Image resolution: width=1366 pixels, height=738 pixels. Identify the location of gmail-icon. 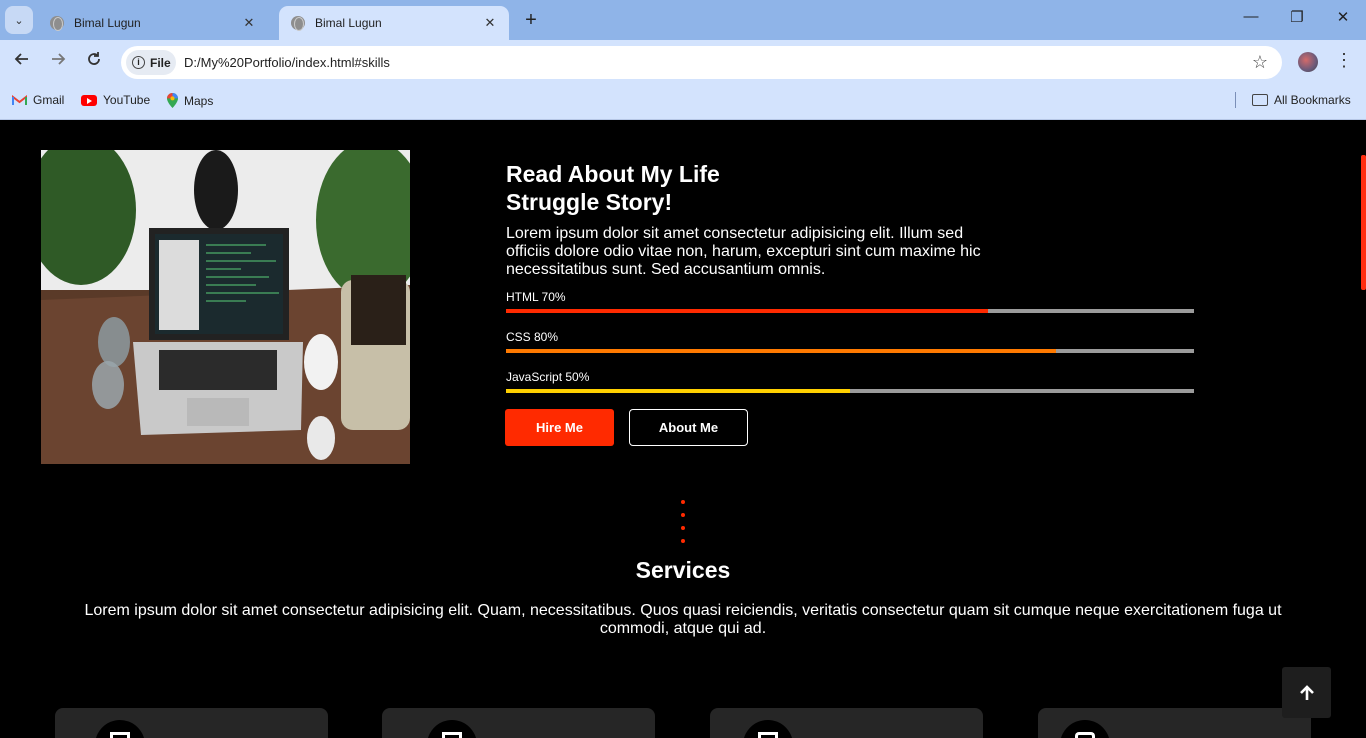
(19, 100).